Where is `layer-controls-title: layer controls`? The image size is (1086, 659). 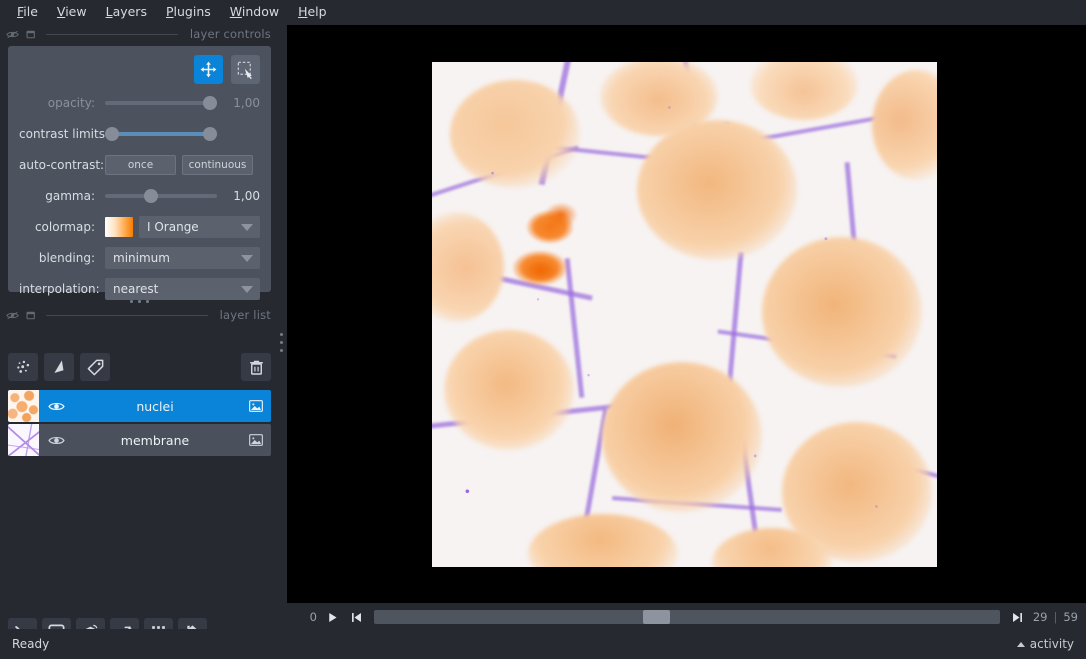 layer-controls-title: layer controls is located at coordinates (230, 34).